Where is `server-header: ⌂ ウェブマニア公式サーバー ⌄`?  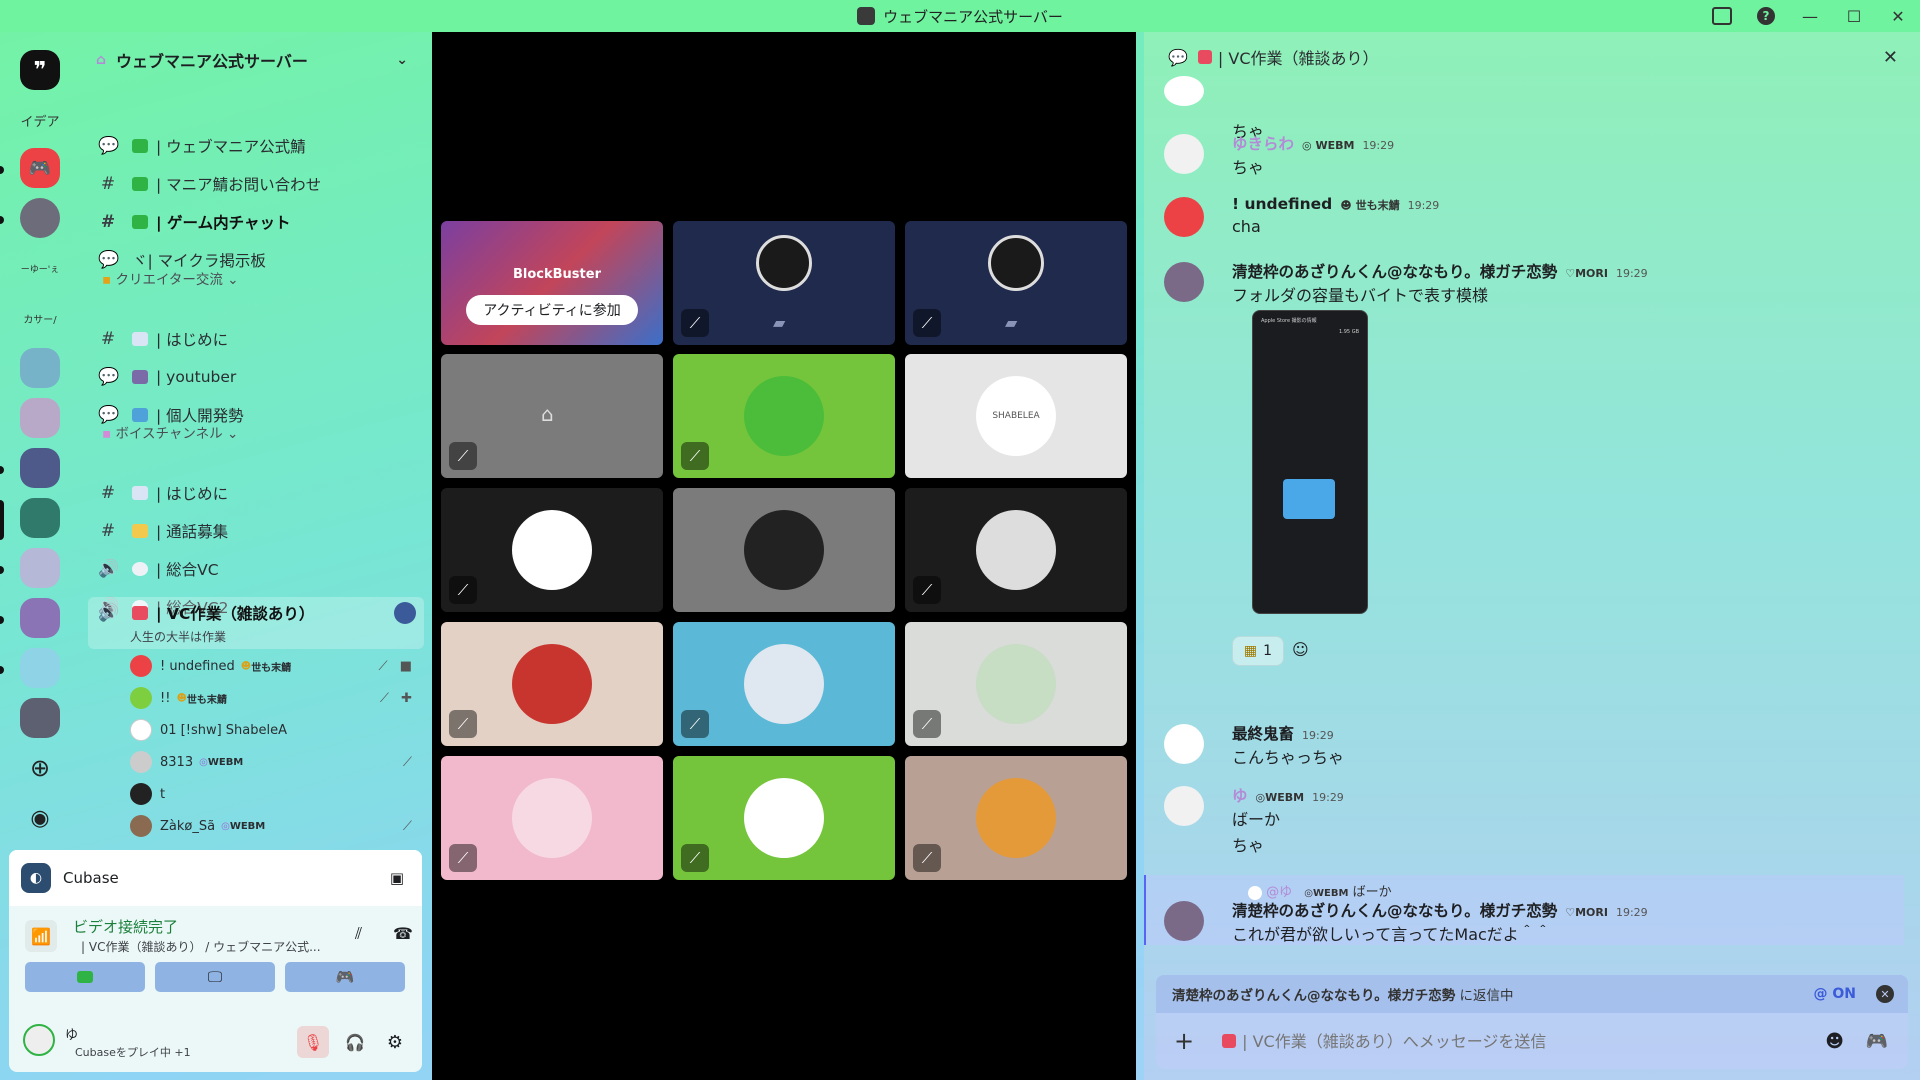 server-header: ⌂ ウェブマニア公式サーバー ⌄ is located at coordinates (256, 60).